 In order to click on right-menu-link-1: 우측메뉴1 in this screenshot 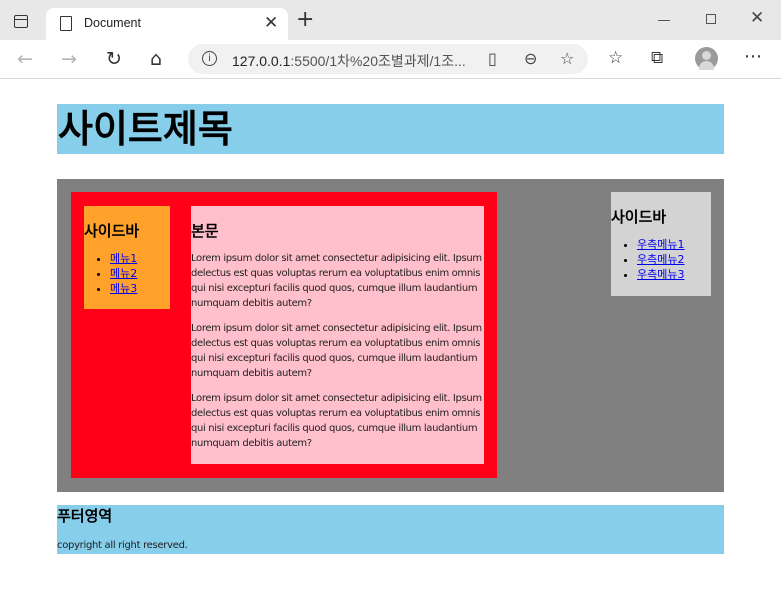, I will do `click(660, 244)`.